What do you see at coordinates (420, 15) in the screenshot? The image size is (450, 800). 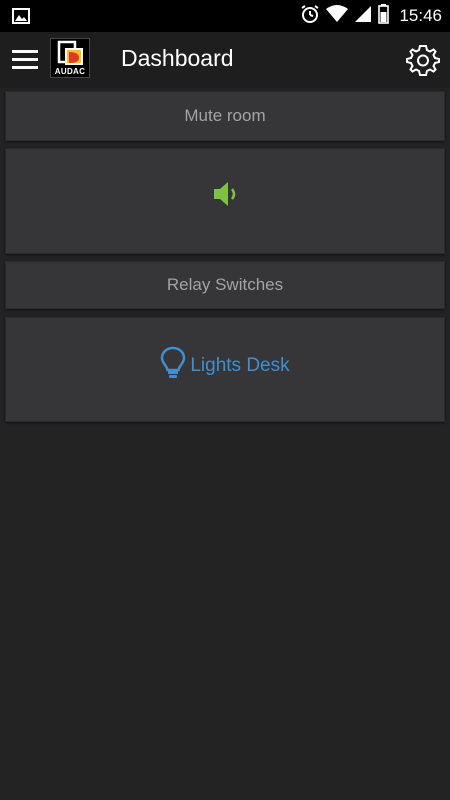 I see `status-time: 15:46` at bounding box center [420, 15].